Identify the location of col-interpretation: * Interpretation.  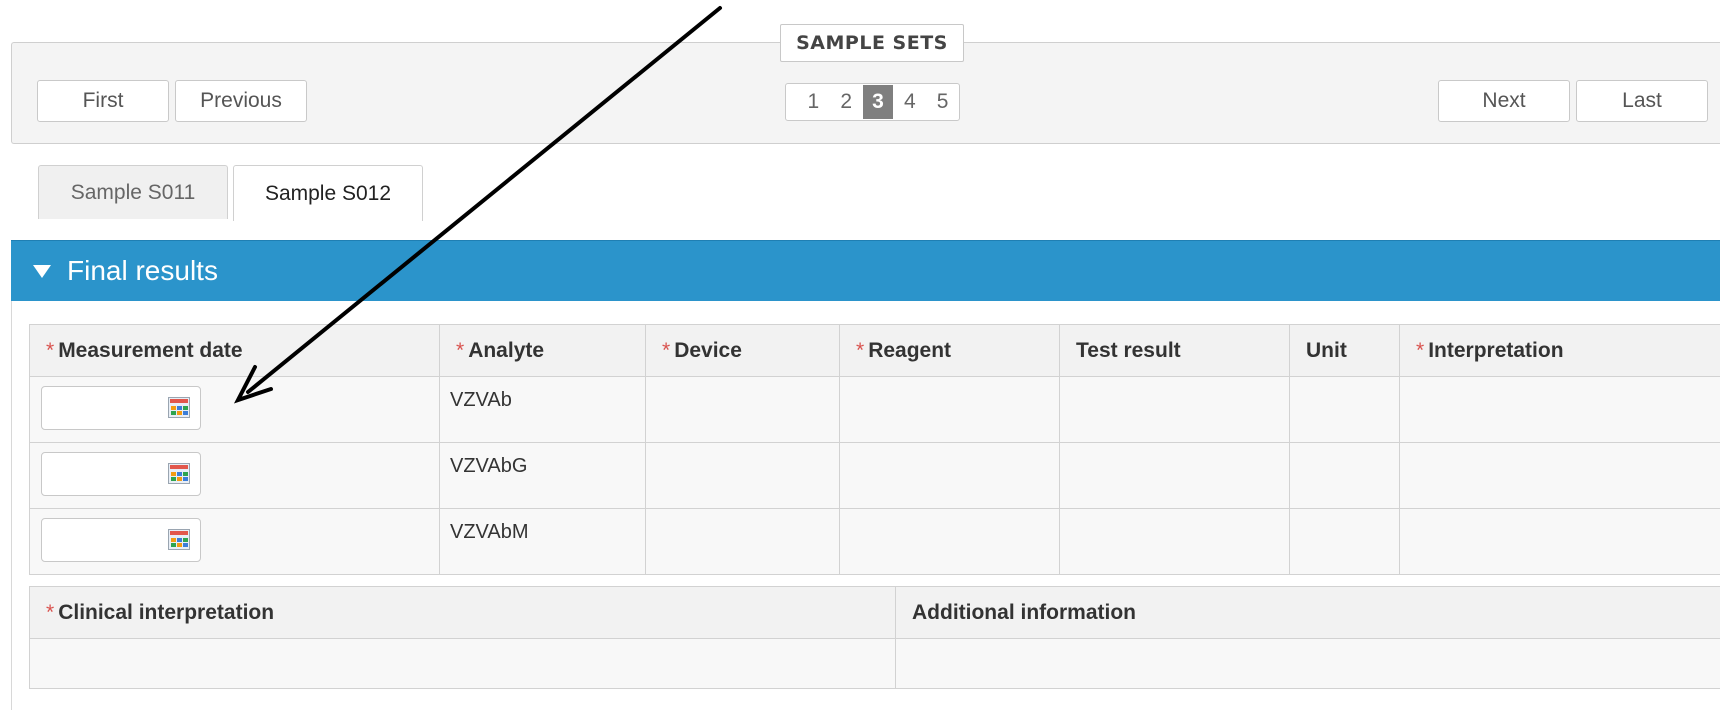
(1559, 350).